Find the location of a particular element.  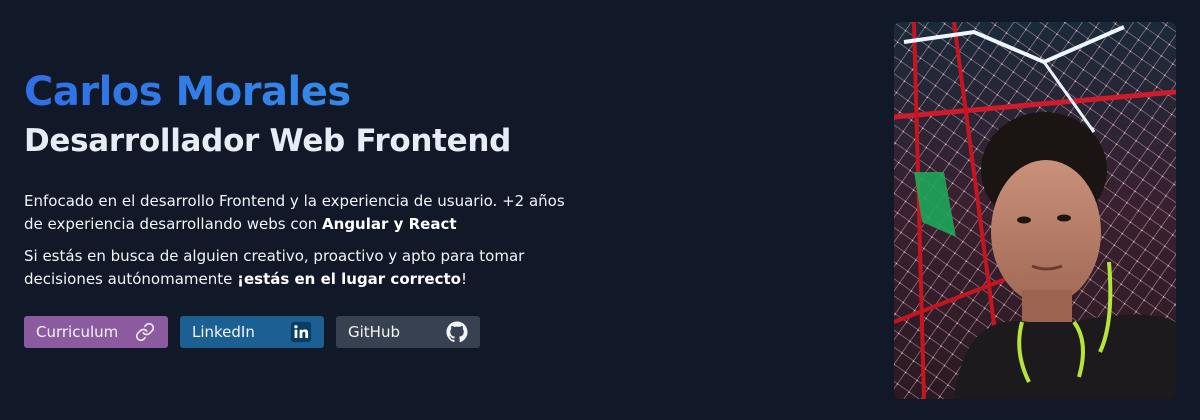

curriculum-label: Curriculum is located at coordinates (77, 332).